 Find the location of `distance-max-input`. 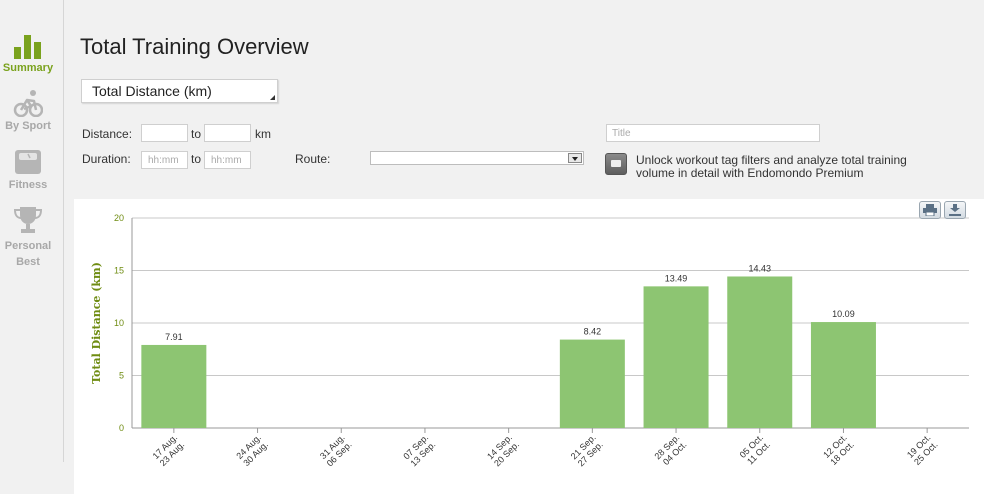

distance-max-input is located at coordinates (227, 133).